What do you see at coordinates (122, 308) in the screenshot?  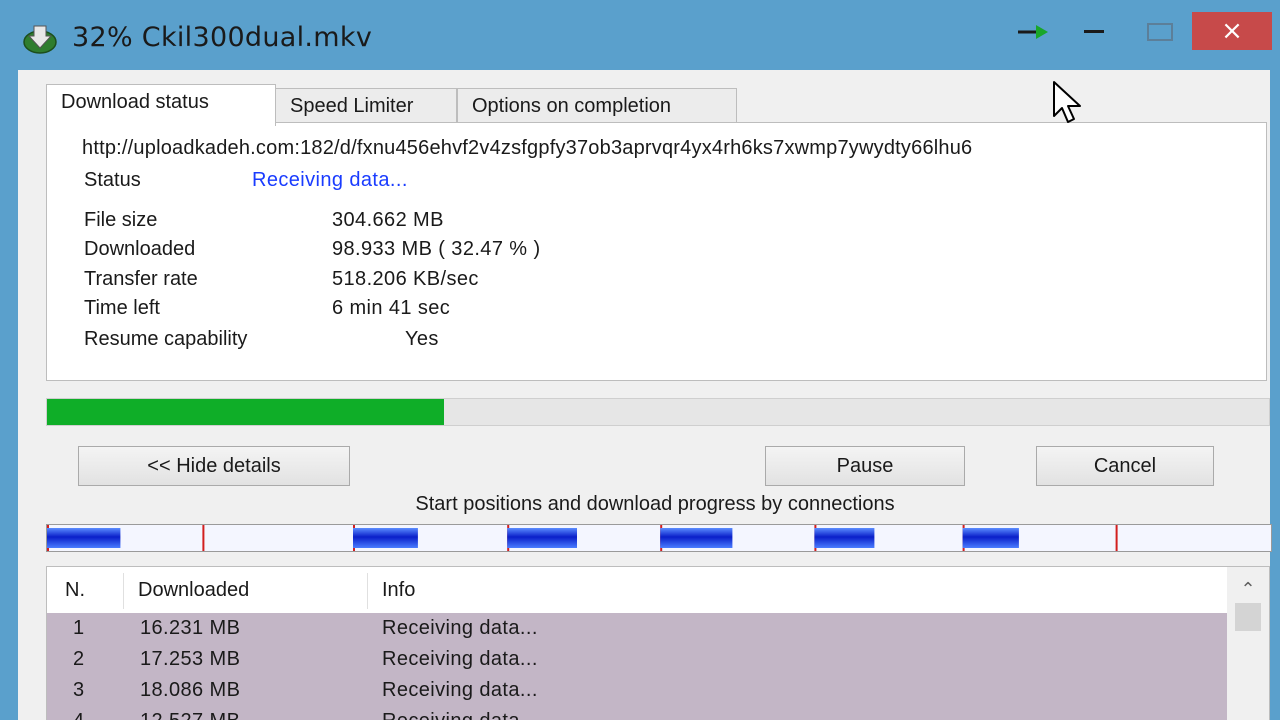 I see `time-left-label: Time left` at bounding box center [122, 308].